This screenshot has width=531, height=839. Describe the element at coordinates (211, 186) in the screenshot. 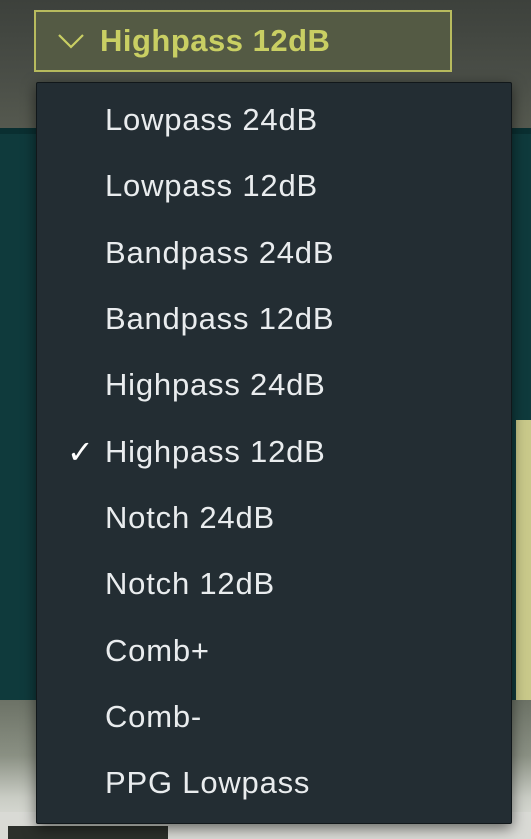

I see `menu-item-label: Lowpass 12dB` at that location.